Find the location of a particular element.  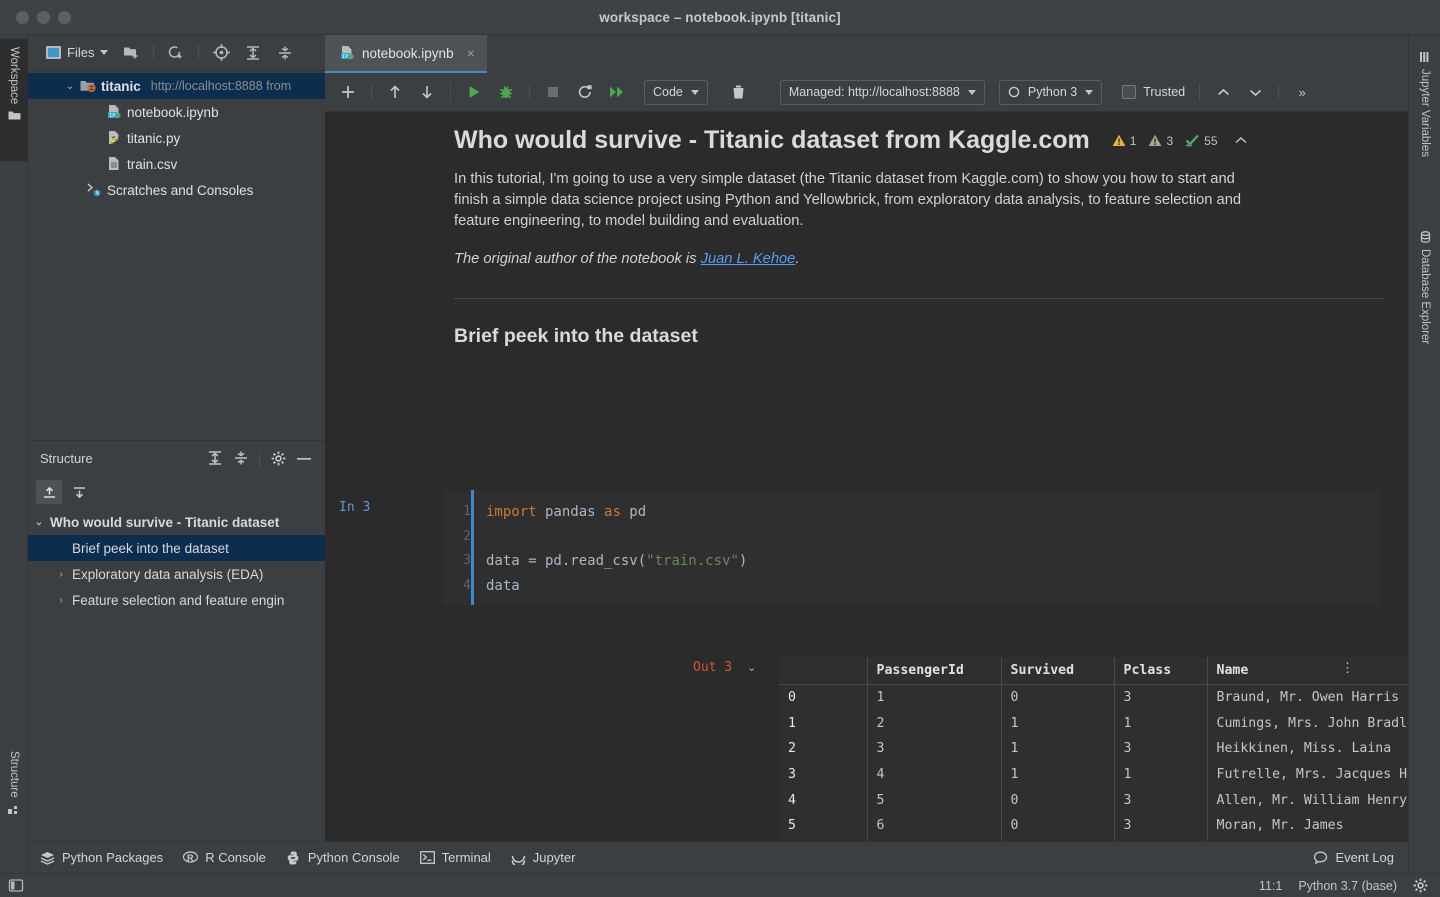

structure-item-brief-peek: Brief peek into the dataset is located at coordinates (176, 548).